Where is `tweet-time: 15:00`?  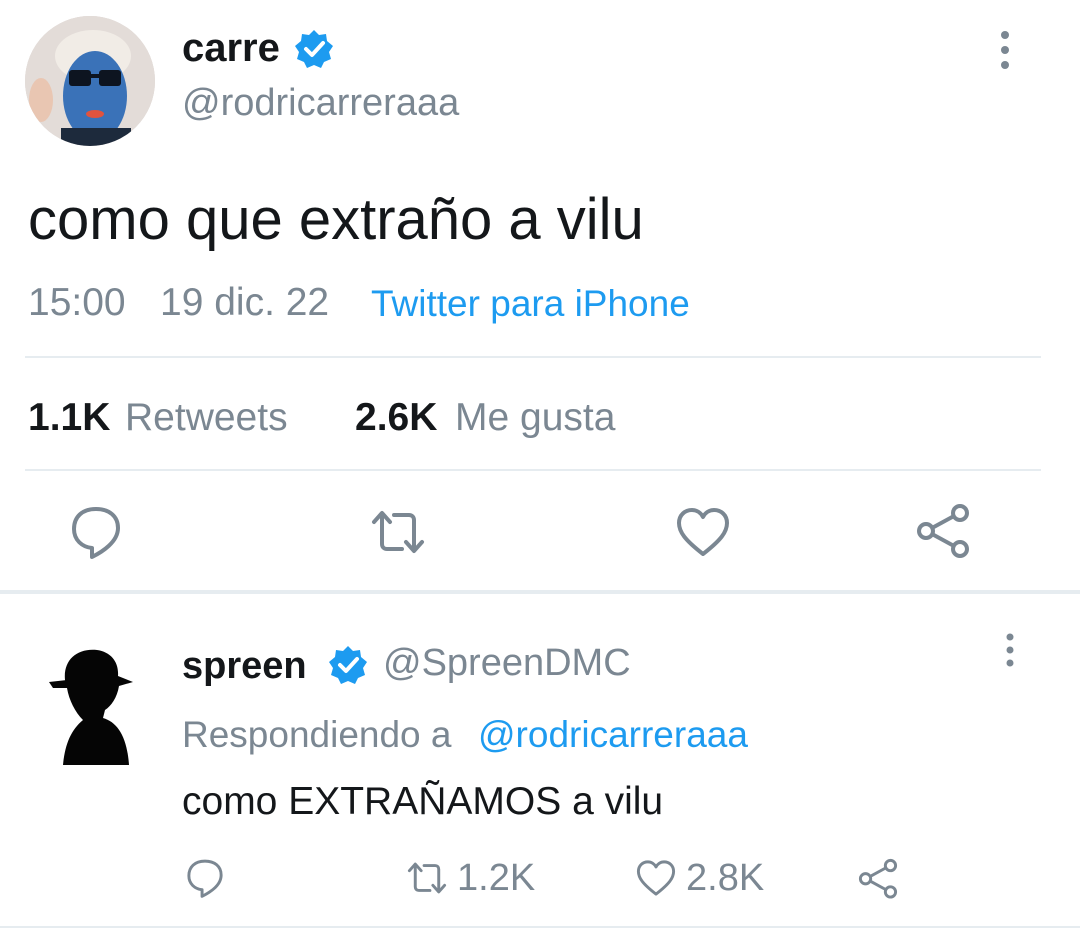 tweet-time: 15:00 is located at coordinates (77, 302).